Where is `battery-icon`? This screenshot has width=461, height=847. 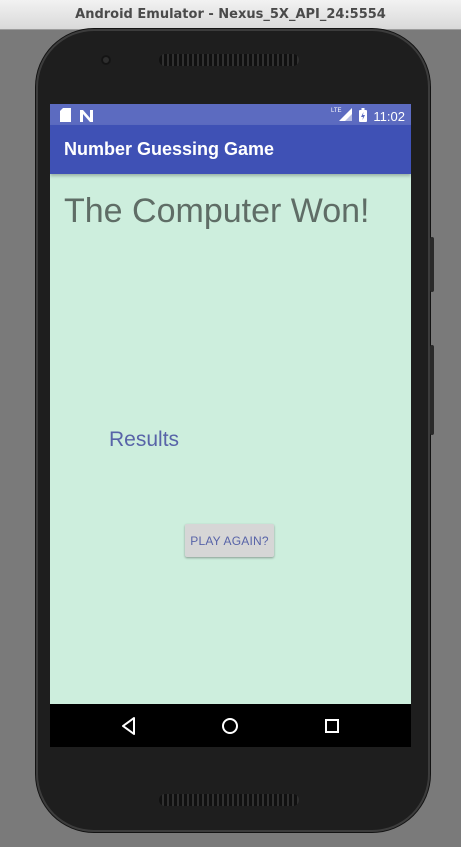
battery-icon is located at coordinates (363, 116).